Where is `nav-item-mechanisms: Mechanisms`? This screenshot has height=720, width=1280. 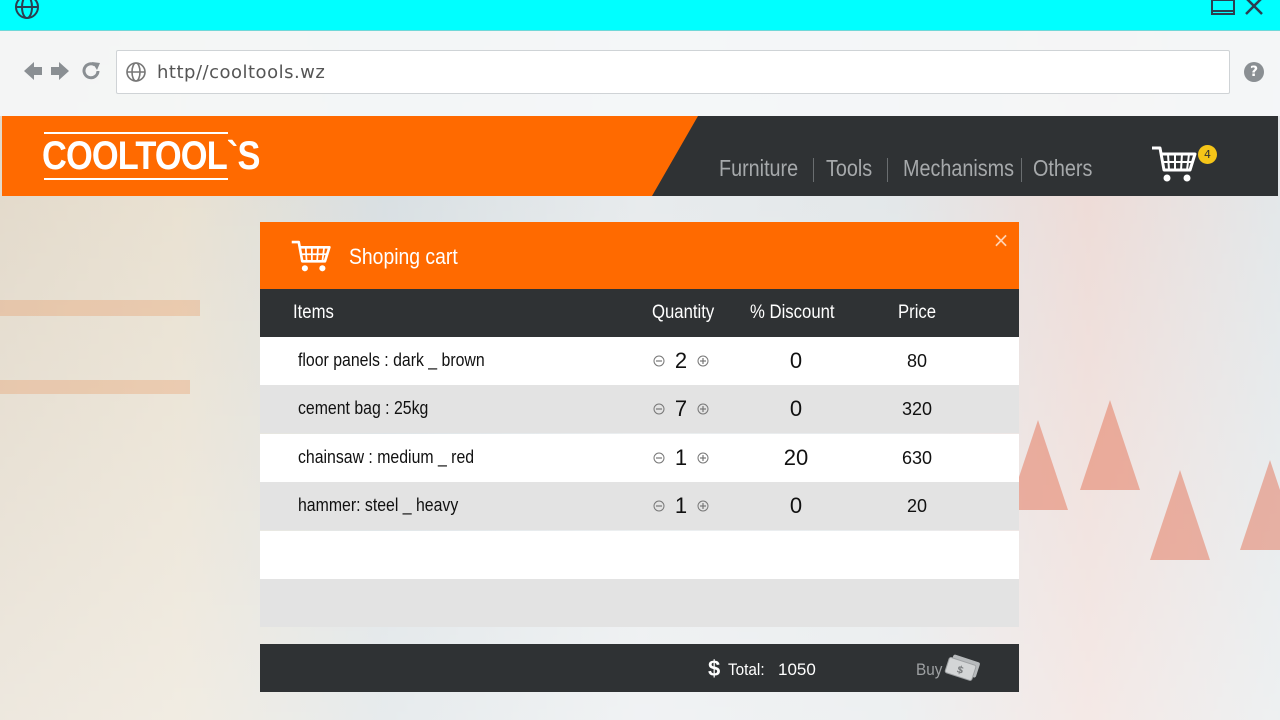
nav-item-mechanisms: Mechanisms is located at coordinates (967, 171).